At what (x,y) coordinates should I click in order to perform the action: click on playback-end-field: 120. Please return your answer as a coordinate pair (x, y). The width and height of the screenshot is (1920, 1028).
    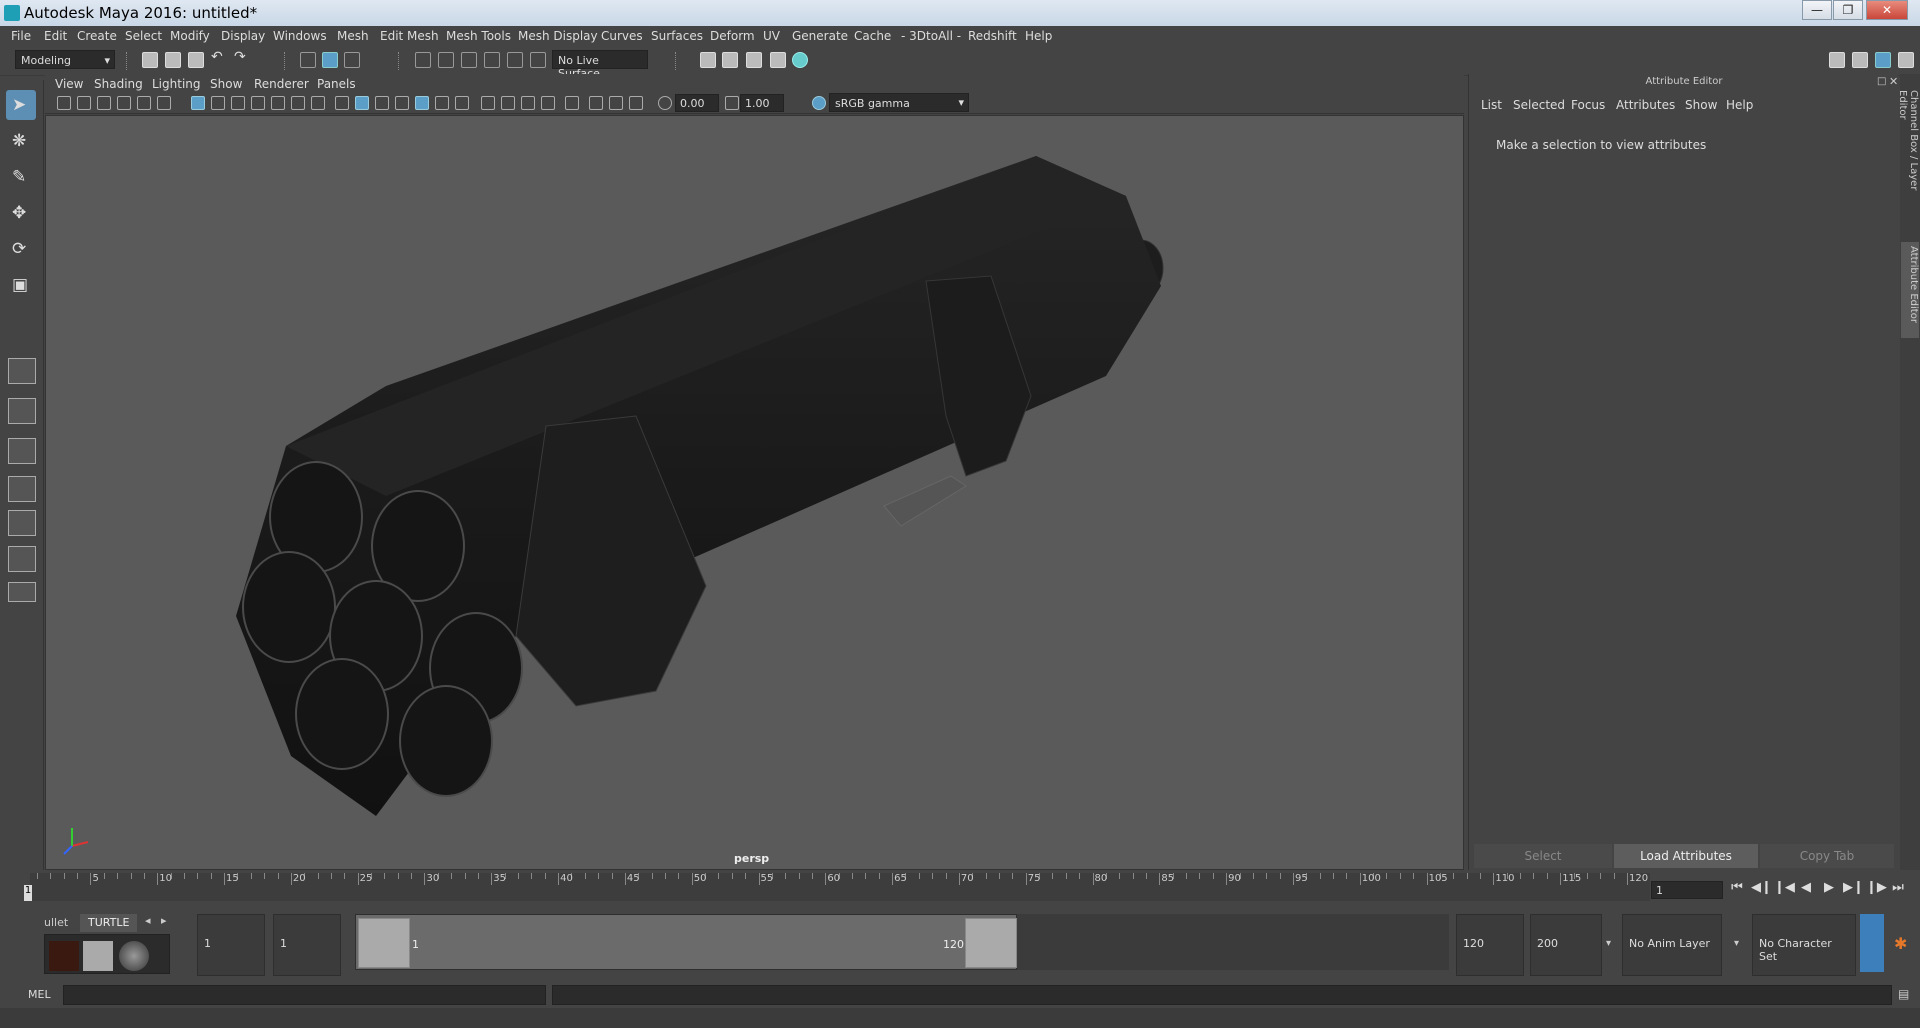
    Looking at the image, I should click on (1490, 945).